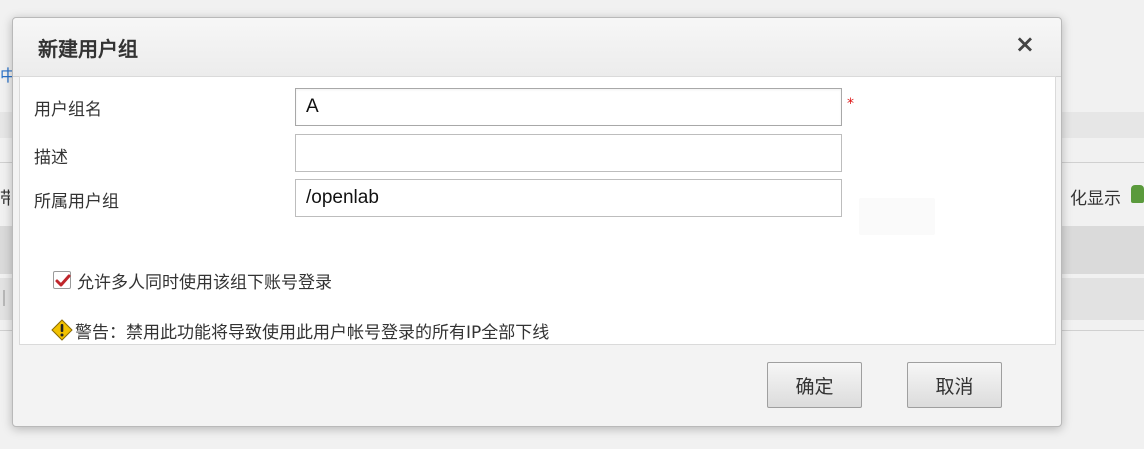  What do you see at coordinates (537, 47) in the screenshot?
I see `dialog-header: 新建用户组 ×` at bounding box center [537, 47].